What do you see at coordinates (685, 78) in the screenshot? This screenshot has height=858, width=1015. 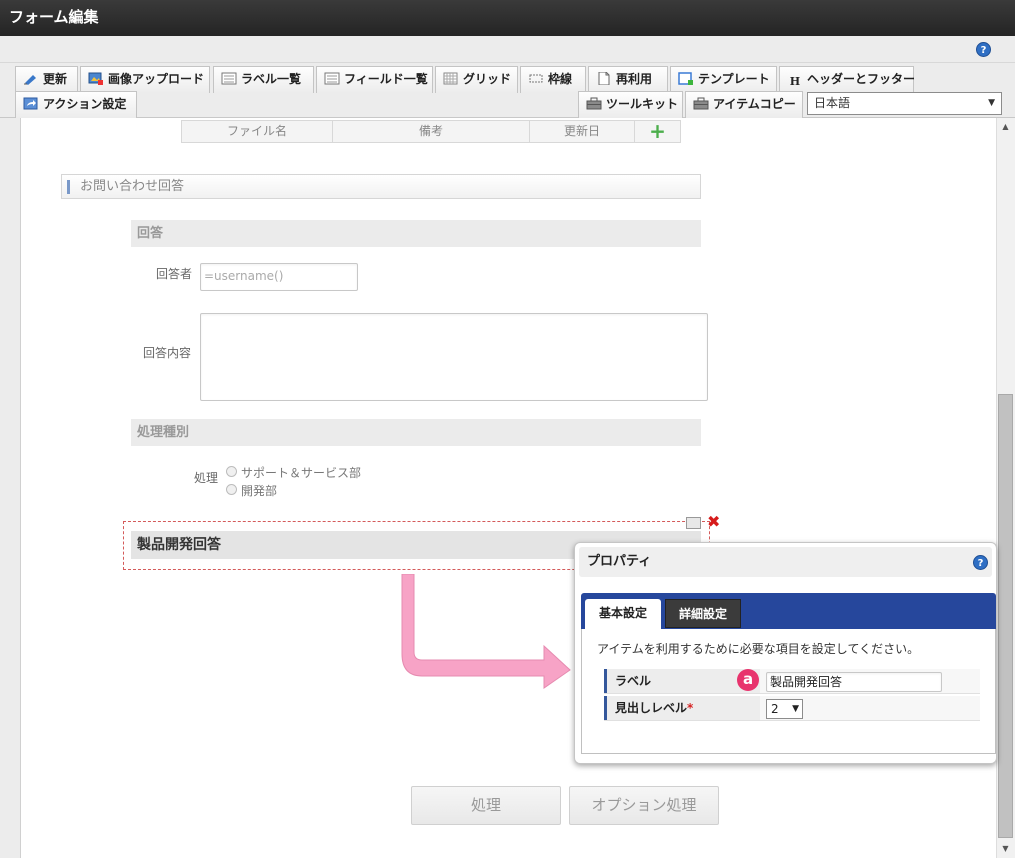 I see `template-icon` at bounding box center [685, 78].